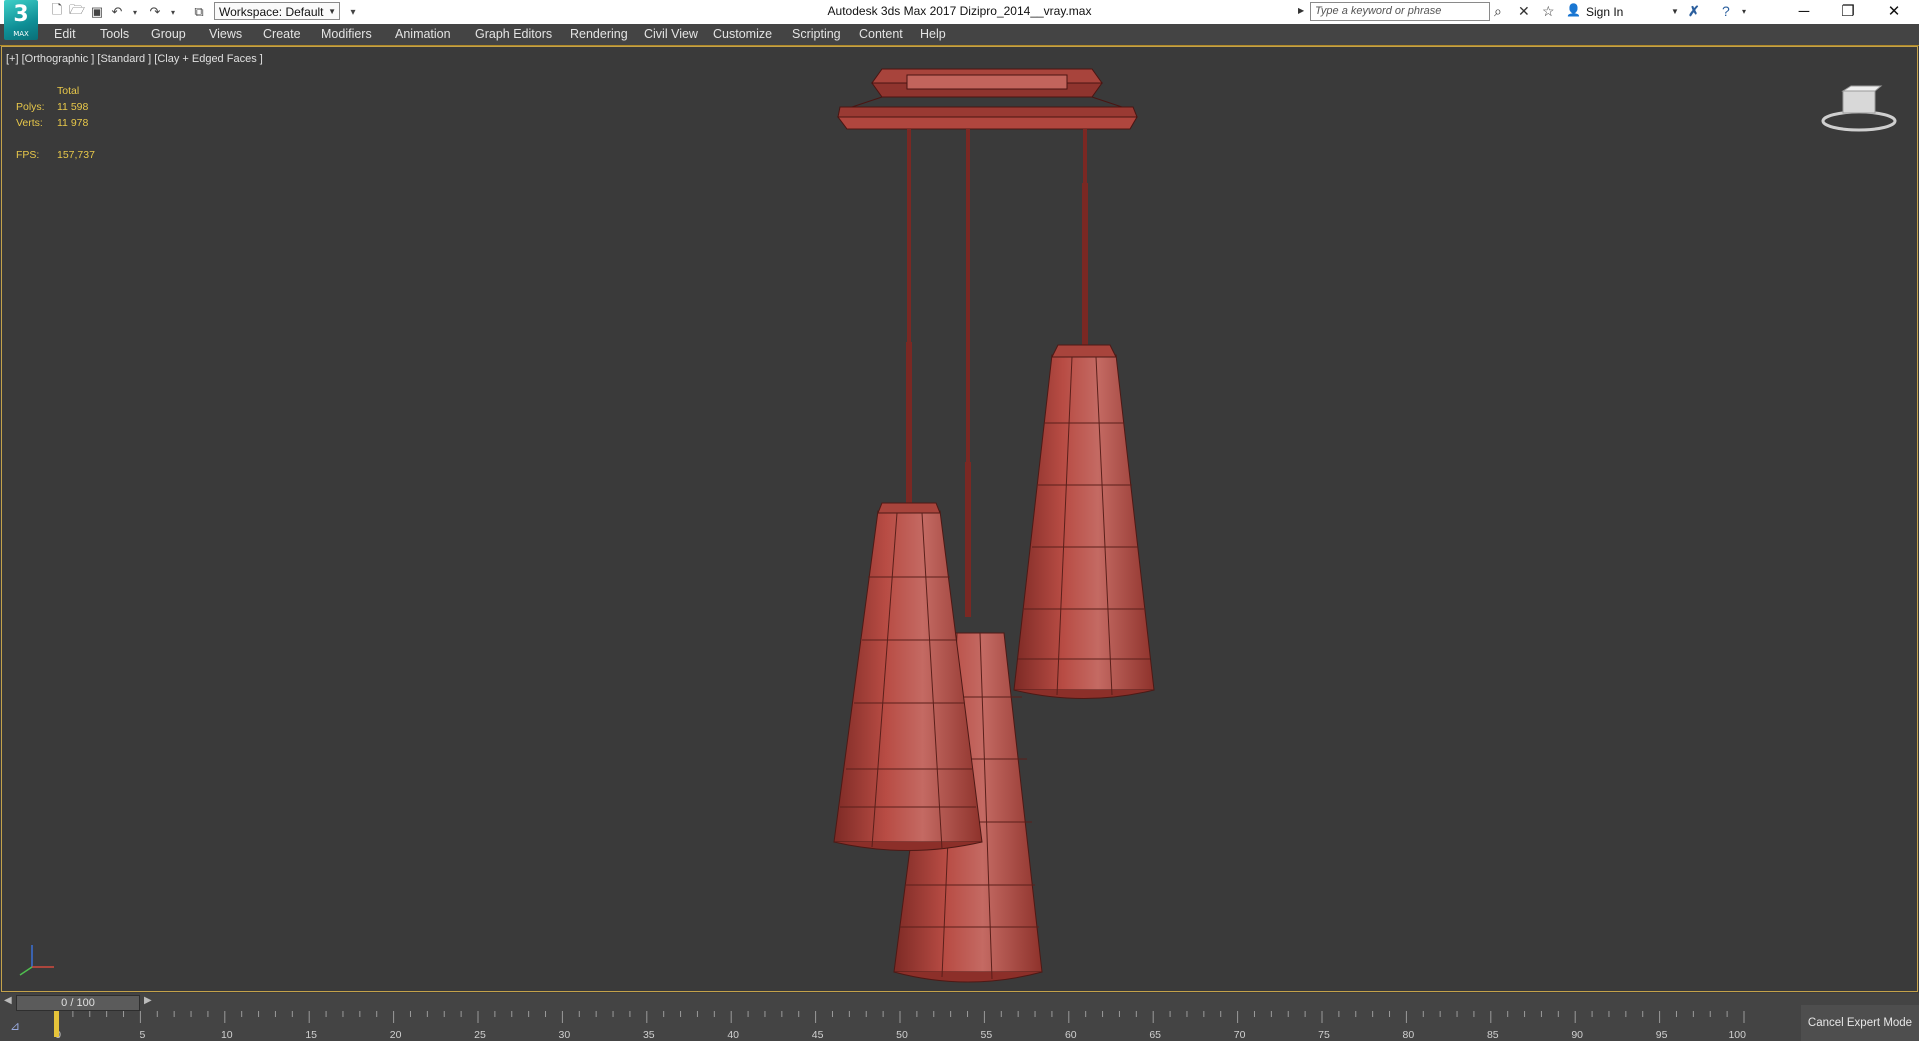 The image size is (1919, 1041). I want to click on close-icon: ✕, so click(1894, 12).